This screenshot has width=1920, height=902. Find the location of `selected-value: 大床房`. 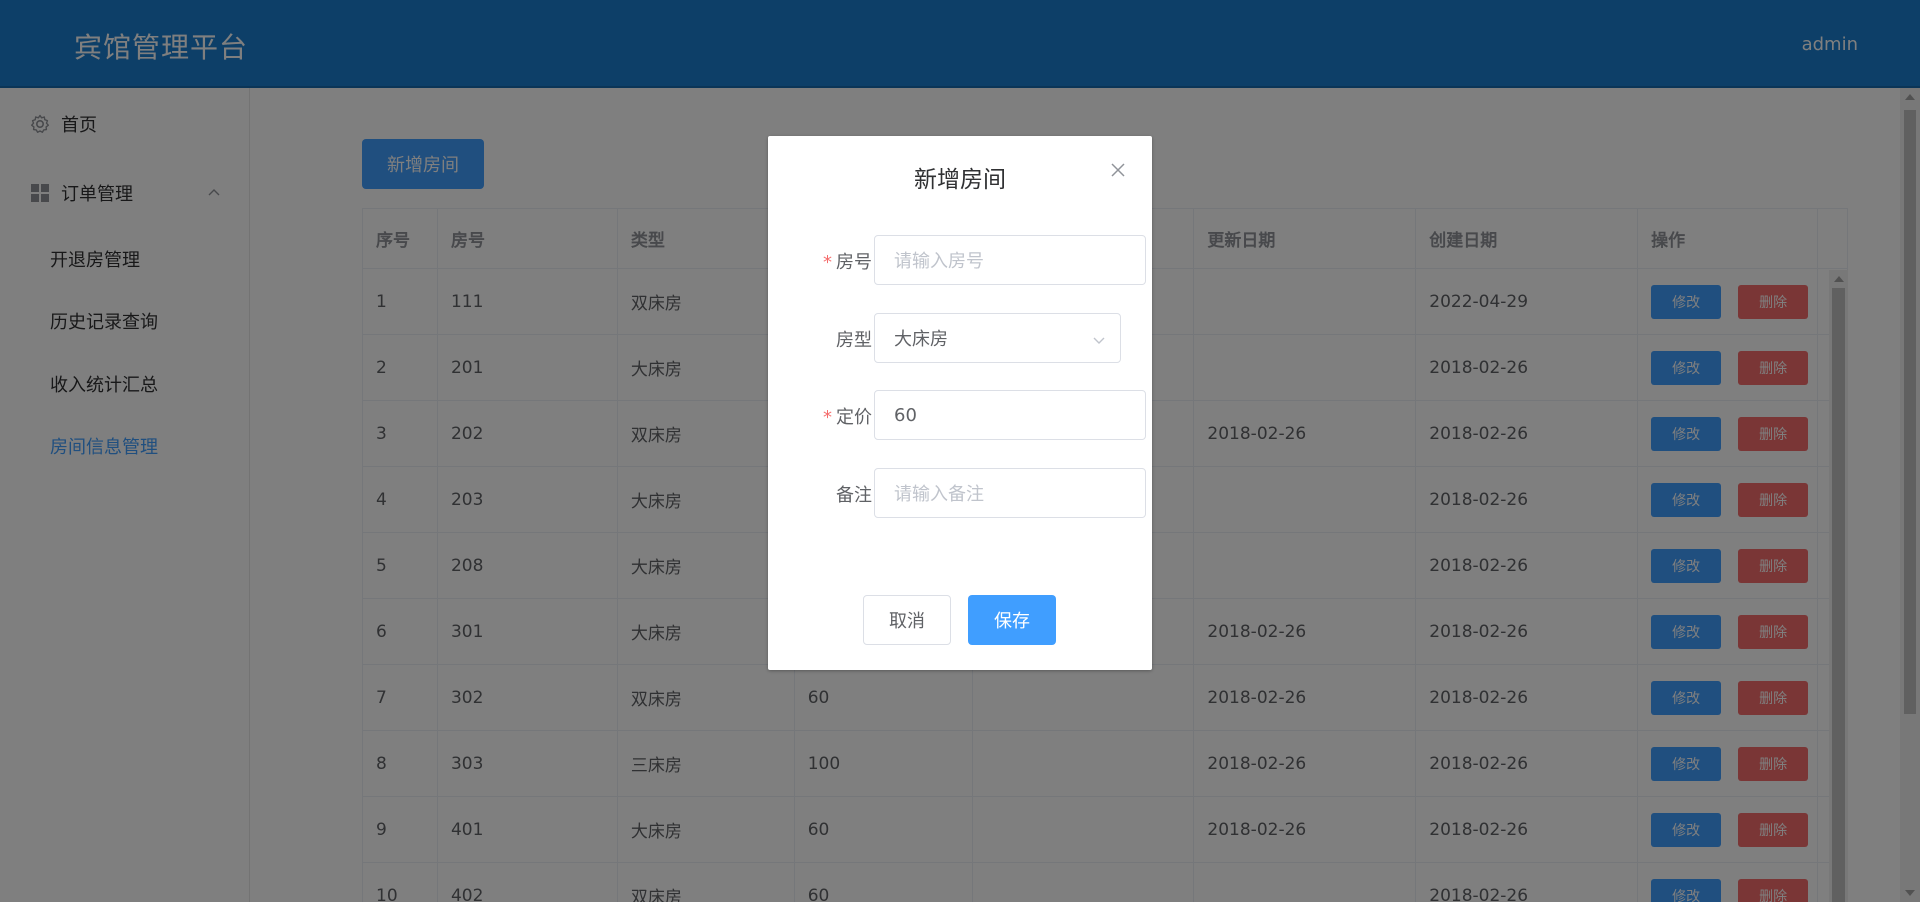

selected-value: 大床房 is located at coordinates (921, 339).